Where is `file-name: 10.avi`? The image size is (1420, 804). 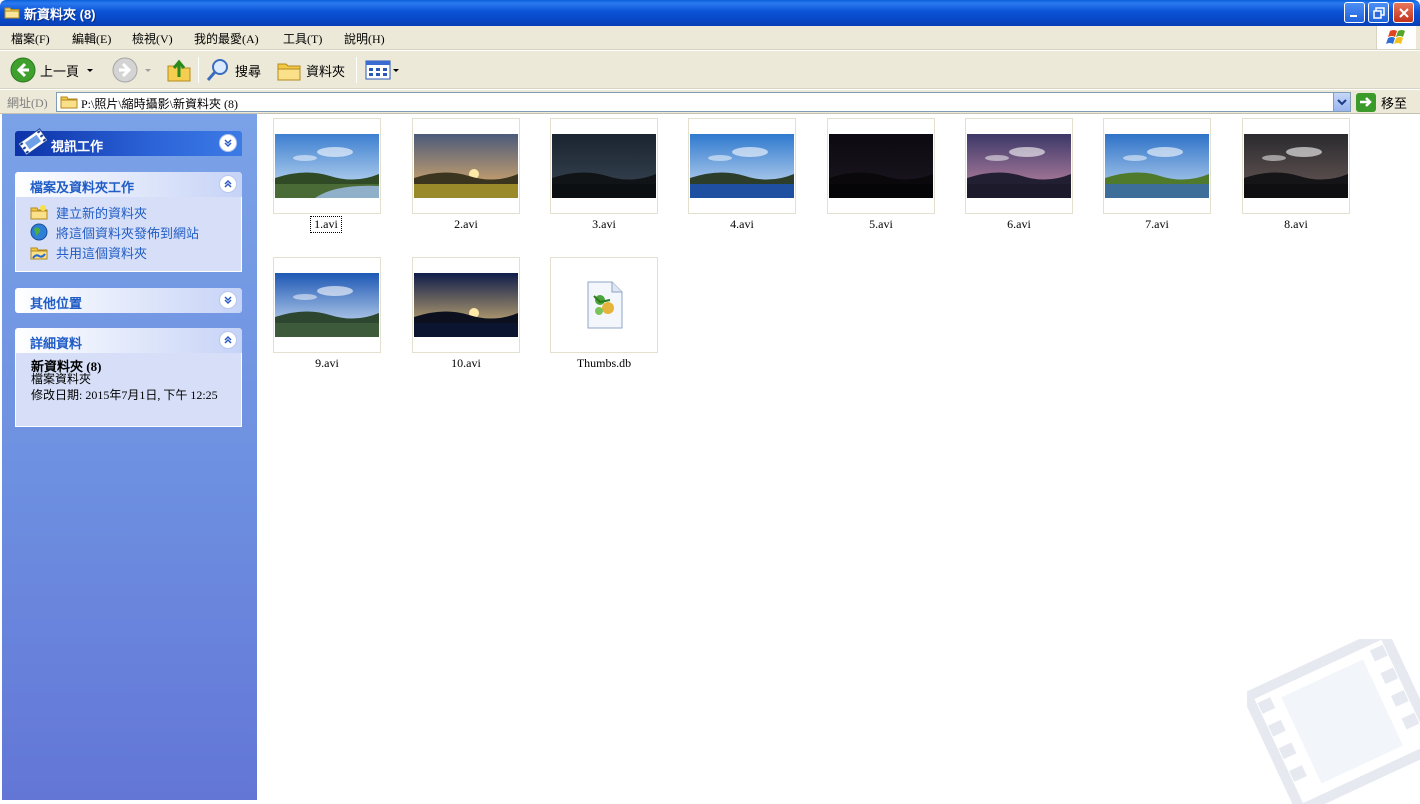
file-name: 10.avi is located at coordinates (466, 363).